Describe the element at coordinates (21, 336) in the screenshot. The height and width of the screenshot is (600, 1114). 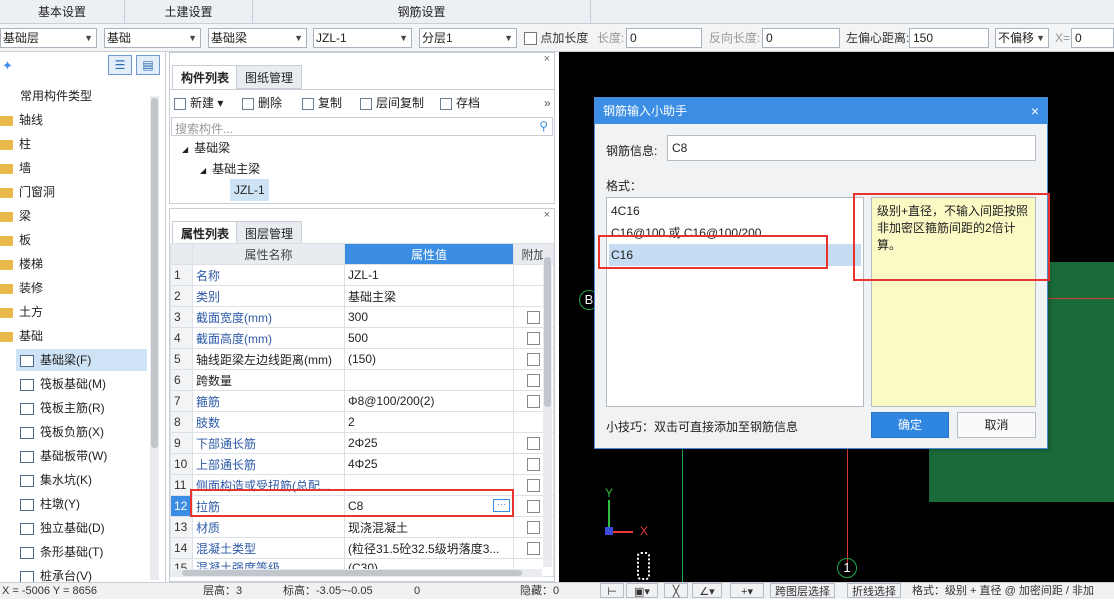
I see `tree-item-foundation: 基础` at that location.